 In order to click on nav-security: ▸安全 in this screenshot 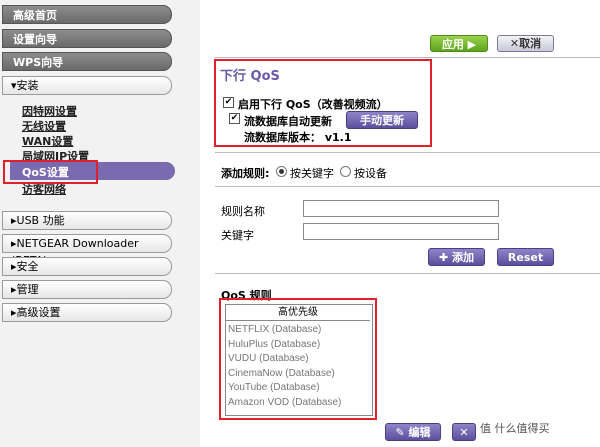, I will do `click(87, 266)`.